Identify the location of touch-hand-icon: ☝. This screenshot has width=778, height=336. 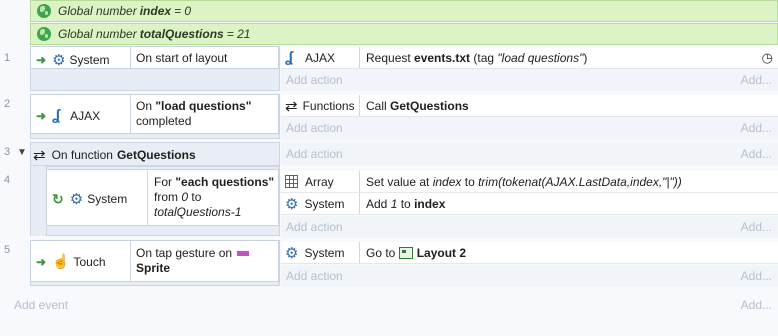
(61, 261).